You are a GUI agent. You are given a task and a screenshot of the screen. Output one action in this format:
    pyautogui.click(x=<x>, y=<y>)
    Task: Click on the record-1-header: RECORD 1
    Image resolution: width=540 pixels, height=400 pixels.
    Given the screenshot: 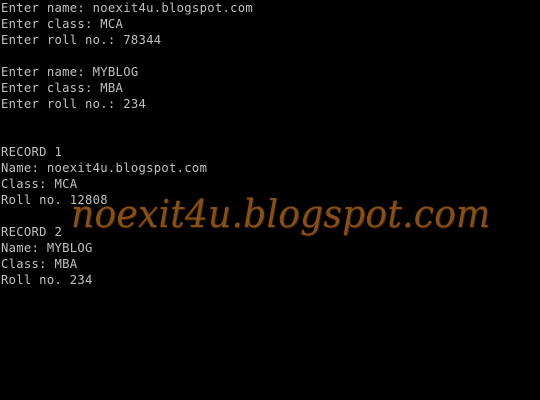 What is the action you would take?
    pyautogui.click(x=32, y=152)
    